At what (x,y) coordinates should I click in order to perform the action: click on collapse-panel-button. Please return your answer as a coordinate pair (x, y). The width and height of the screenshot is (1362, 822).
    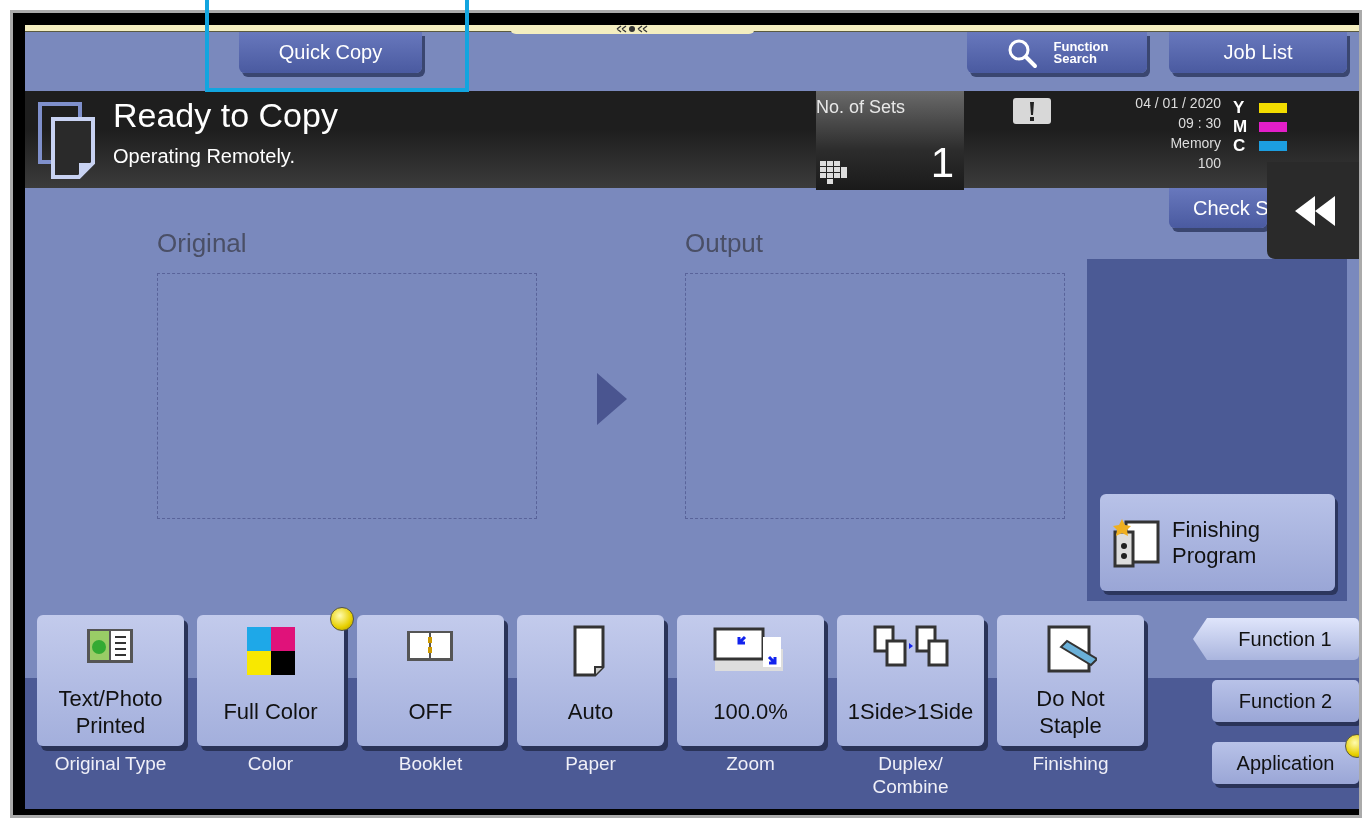
    Looking at the image, I should click on (1313, 210).